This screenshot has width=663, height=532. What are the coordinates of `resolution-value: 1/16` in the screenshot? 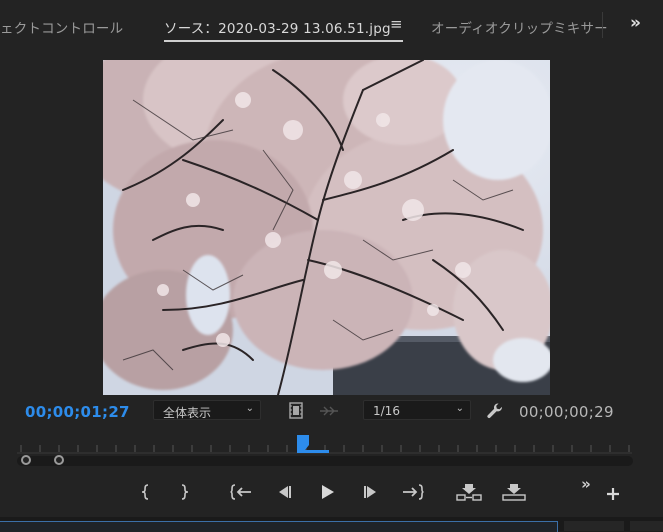 It's located at (386, 411).